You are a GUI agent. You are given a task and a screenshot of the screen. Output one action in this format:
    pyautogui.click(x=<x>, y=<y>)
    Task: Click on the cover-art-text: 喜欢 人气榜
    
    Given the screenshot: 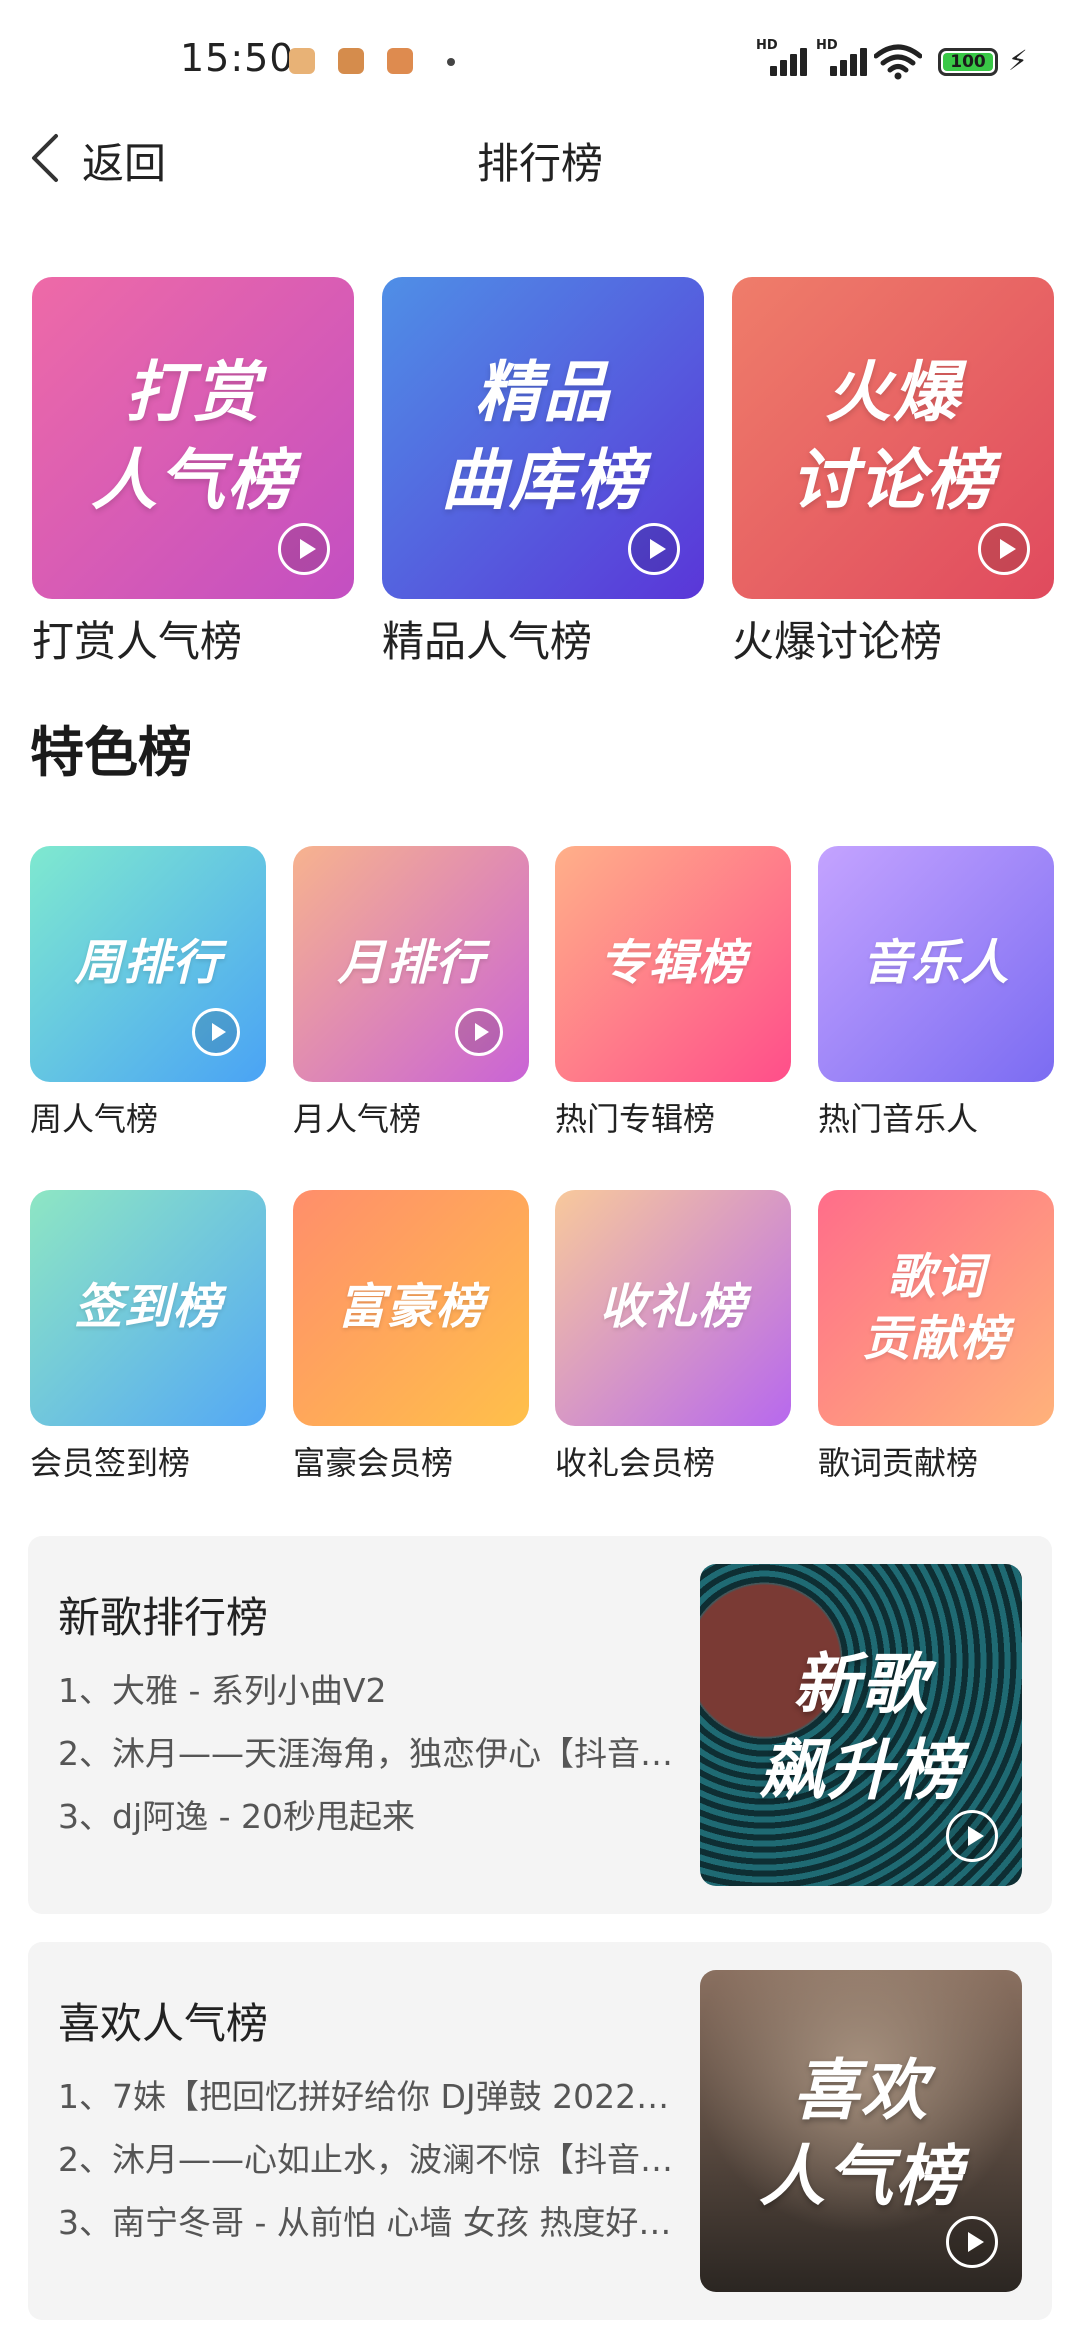 What is the action you would take?
    pyautogui.click(x=861, y=2133)
    